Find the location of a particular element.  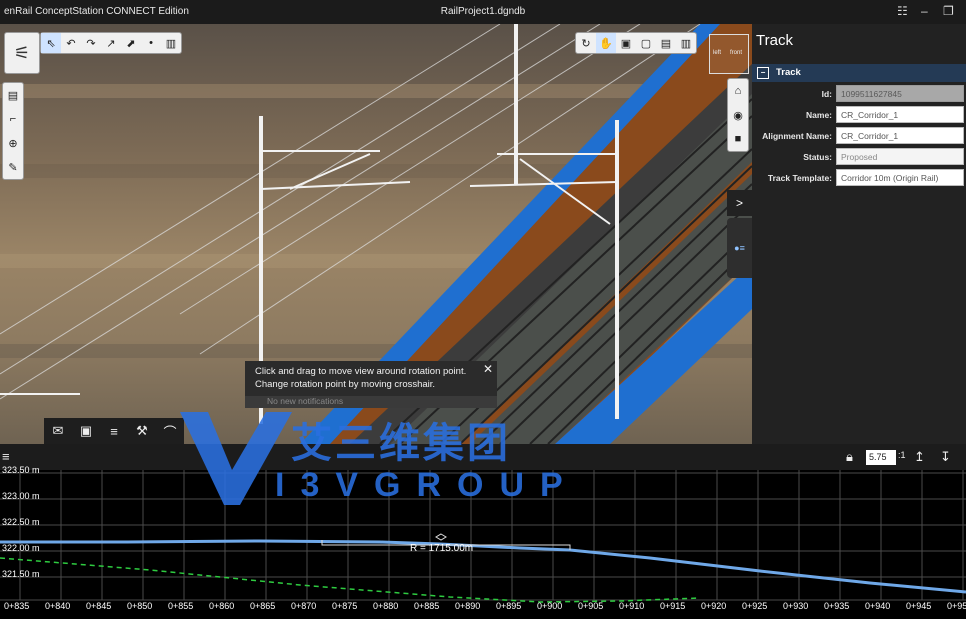

cube-front-face: front is located at coordinates (736, 53).